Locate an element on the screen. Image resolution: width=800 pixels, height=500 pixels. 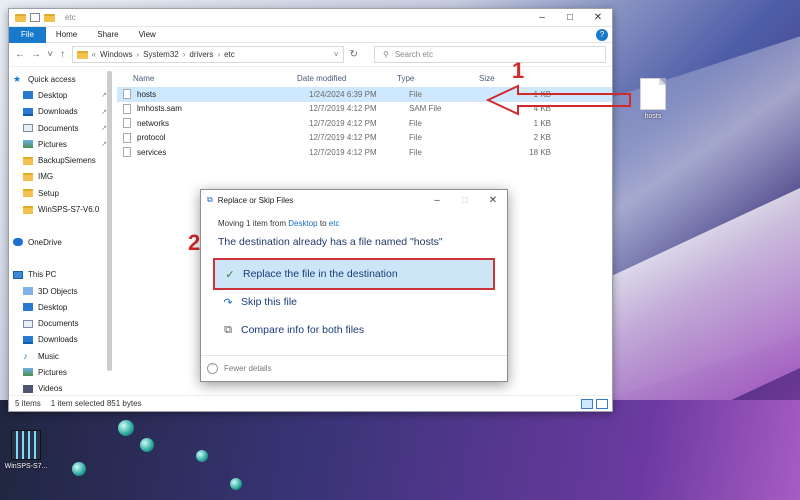
moving-prefix: Moving 1 item from is located at coordinates (252, 223).